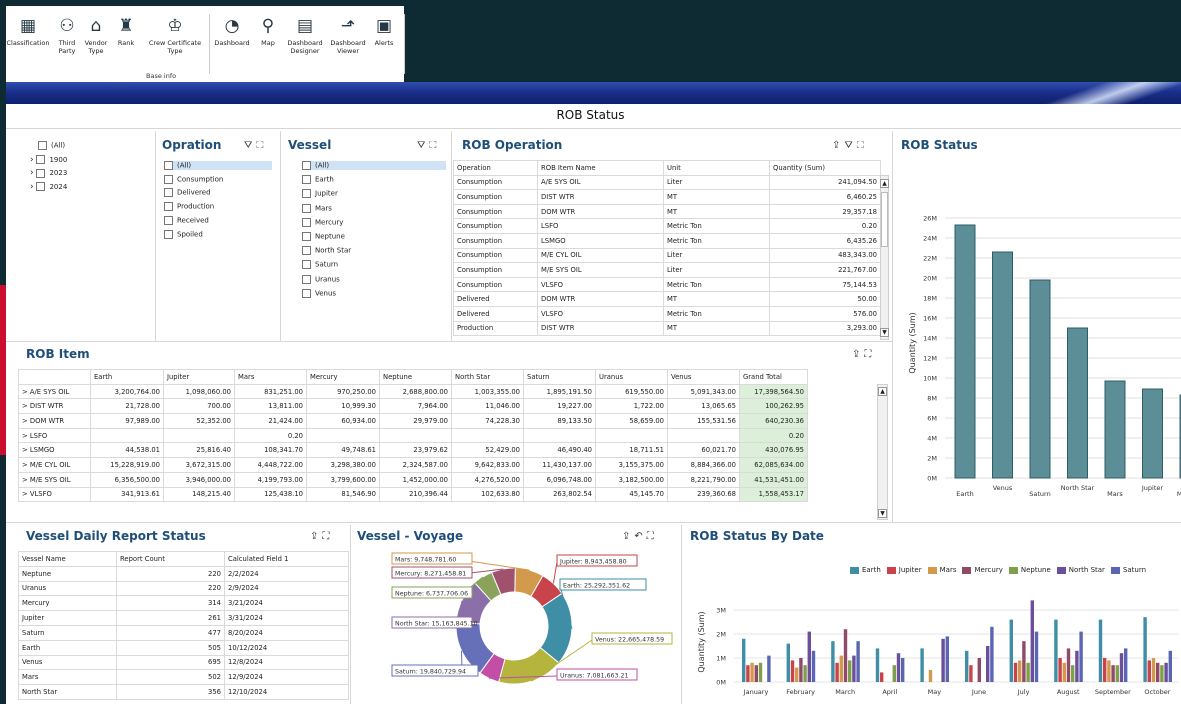  Describe the element at coordinates (384, 31) in the screenshot. I see `ribbon-button-9: ▣ Alerts` at that location.